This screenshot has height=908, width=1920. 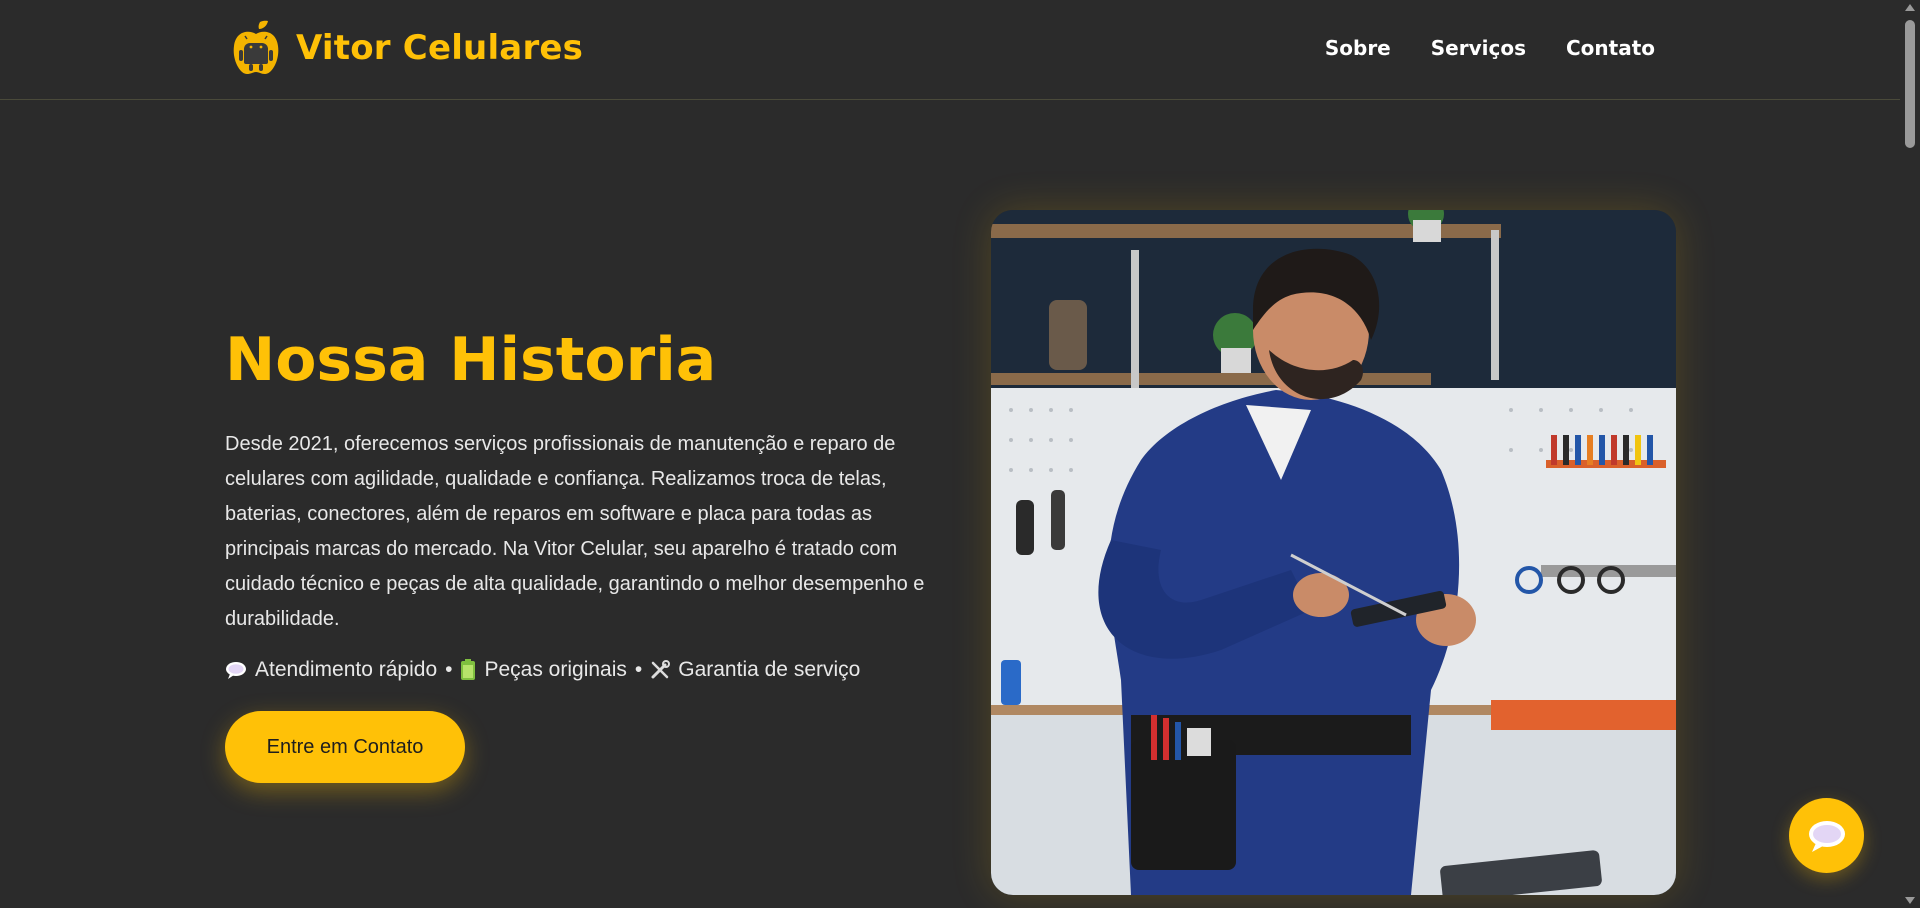 I want to click on feature-item: Garantia de serviço, so click(x=755, y=670).